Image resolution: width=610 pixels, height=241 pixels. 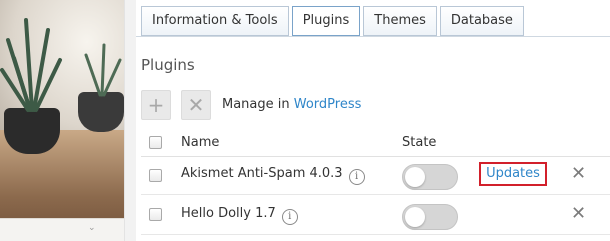 What do you see at coordinates (481, 21) in the screenshot?
I see `tab-database: Database` at bounding box center [481, 21].